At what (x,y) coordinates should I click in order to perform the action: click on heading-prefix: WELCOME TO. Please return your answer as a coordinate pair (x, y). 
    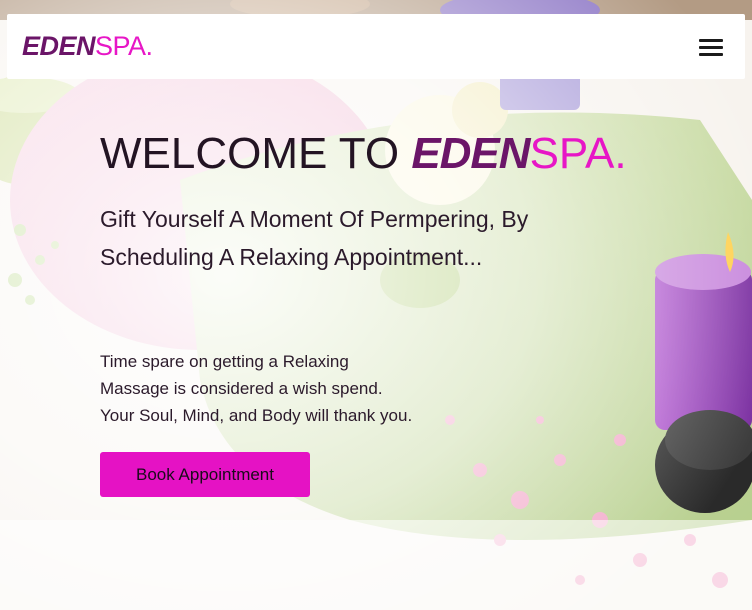
    Looking at the image, I should click on (256, 153).